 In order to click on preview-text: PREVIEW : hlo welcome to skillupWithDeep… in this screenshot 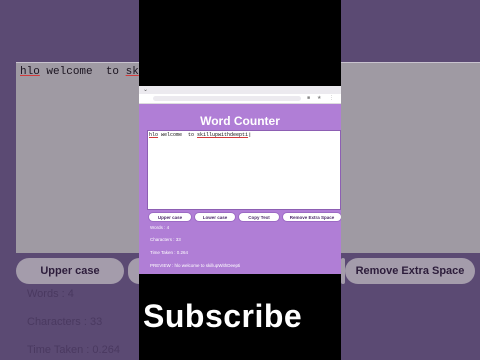, I will do `click(195, 265)`.